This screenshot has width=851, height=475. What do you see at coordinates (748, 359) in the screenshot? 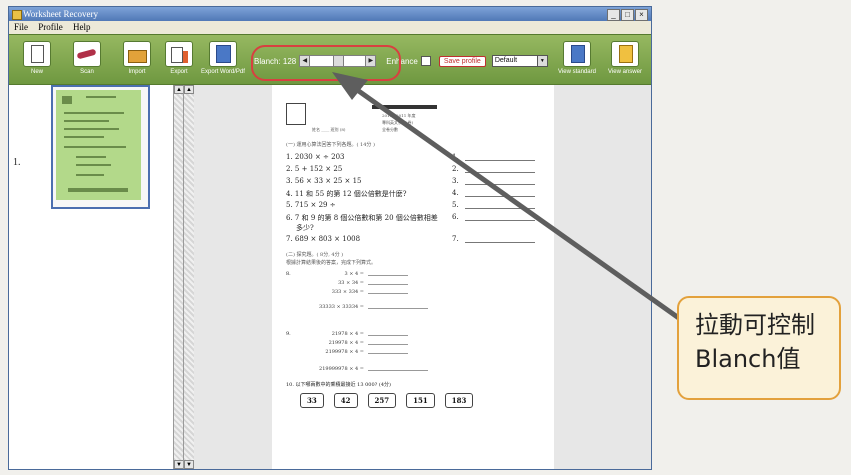
I see `callout-line-2: Blanch值` at bounding box center [748, 359].